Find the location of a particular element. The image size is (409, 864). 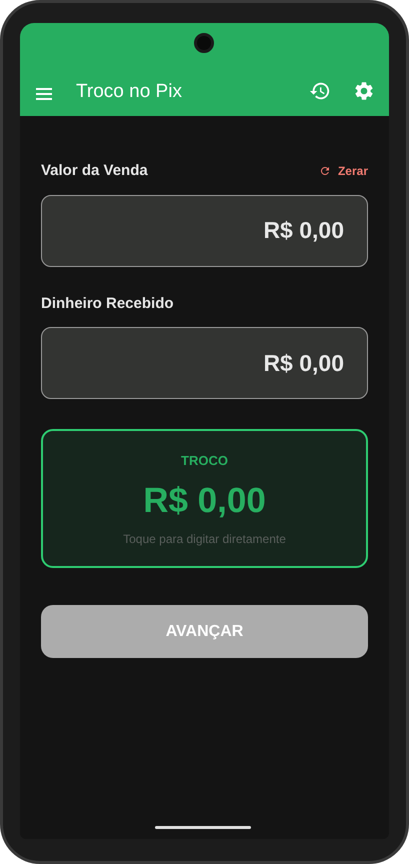

refresh-icon is located at coordinates (324, 171).